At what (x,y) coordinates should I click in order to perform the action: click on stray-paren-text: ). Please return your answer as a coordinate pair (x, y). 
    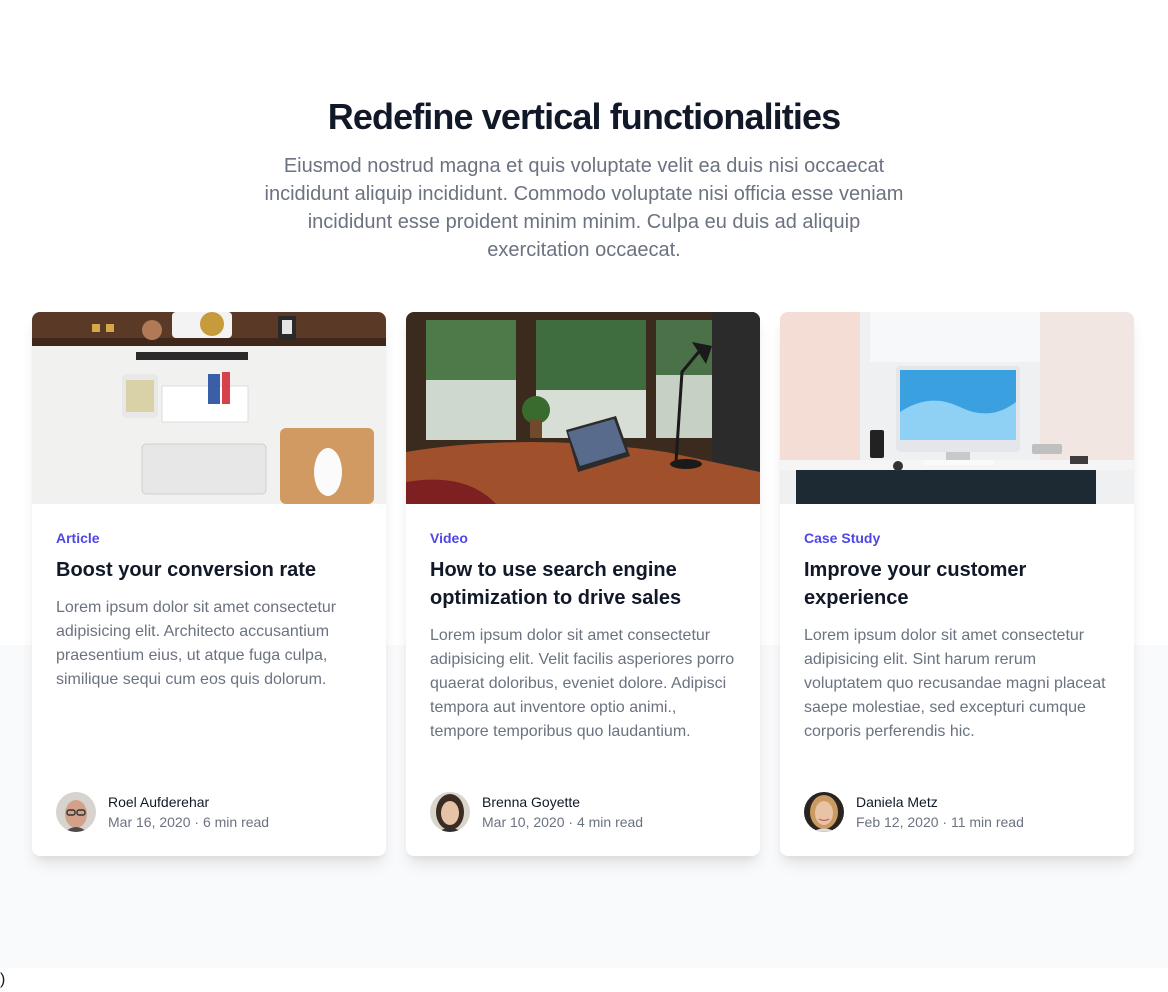
    Looking at the image, I should click on (3, 979).